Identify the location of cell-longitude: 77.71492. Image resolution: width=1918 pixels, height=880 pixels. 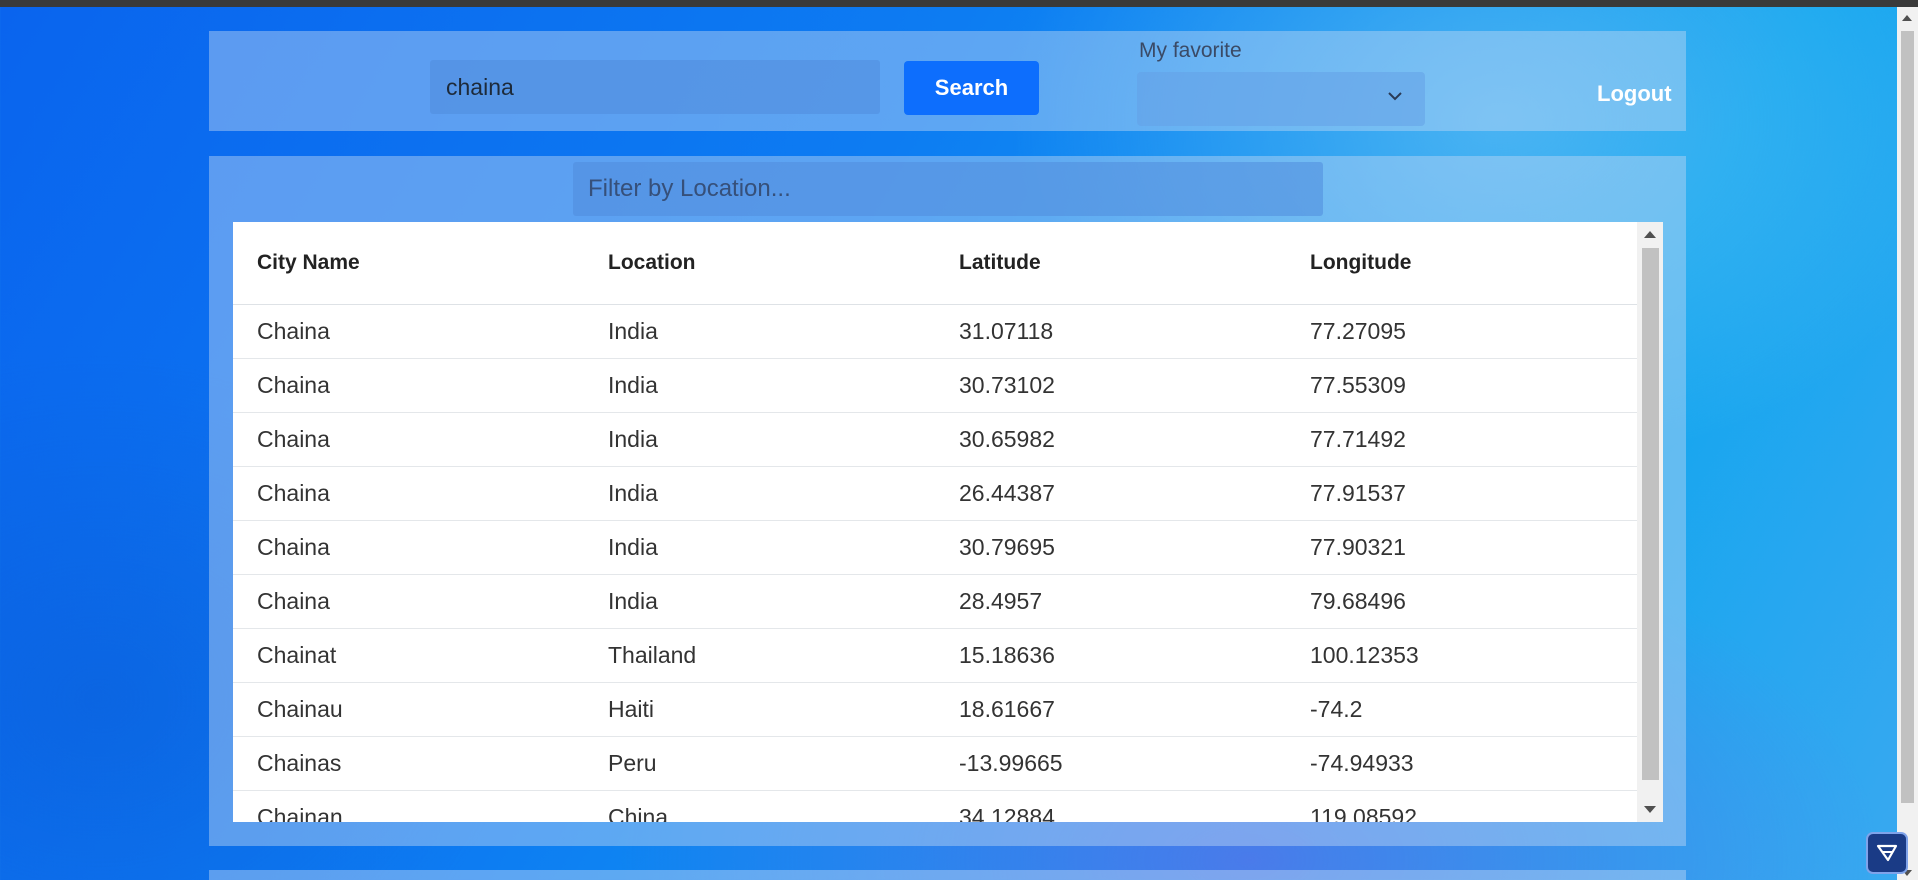
(1358, 439).